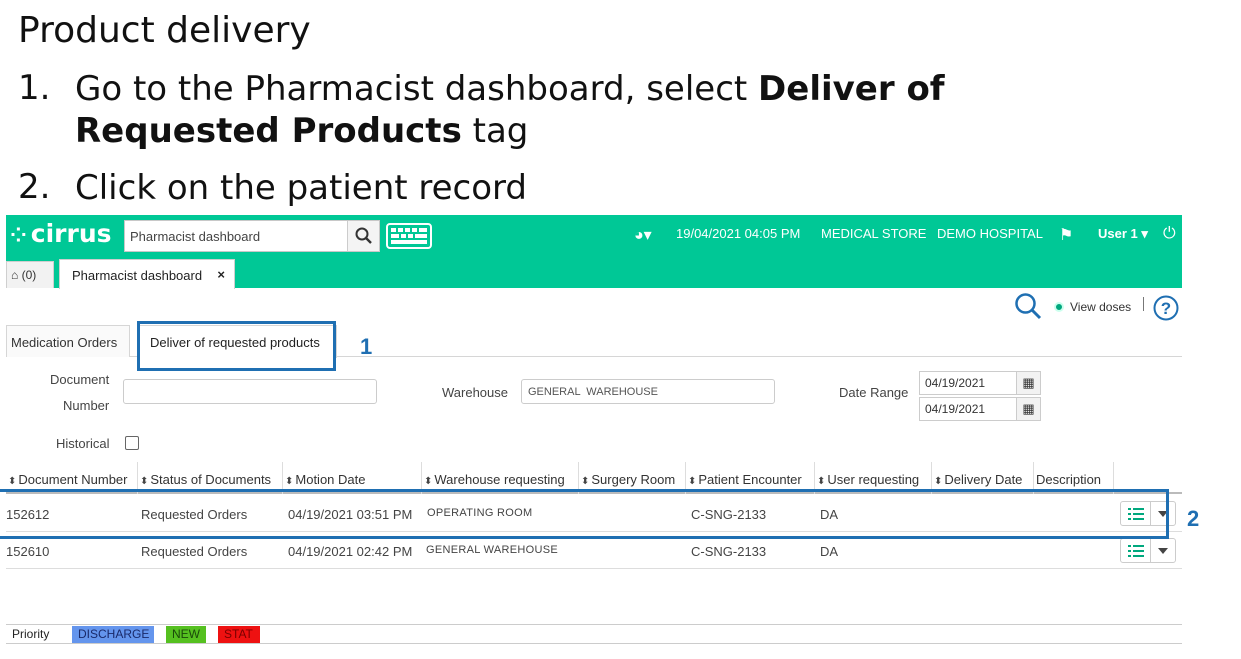  I want to click on header-label: User requesting, so click(873, 479).